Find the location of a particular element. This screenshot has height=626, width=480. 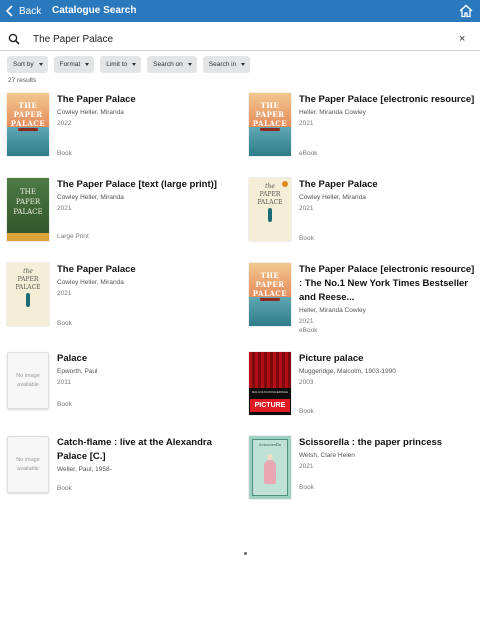

results-count: 27 results is located at coordinates (22, 80).